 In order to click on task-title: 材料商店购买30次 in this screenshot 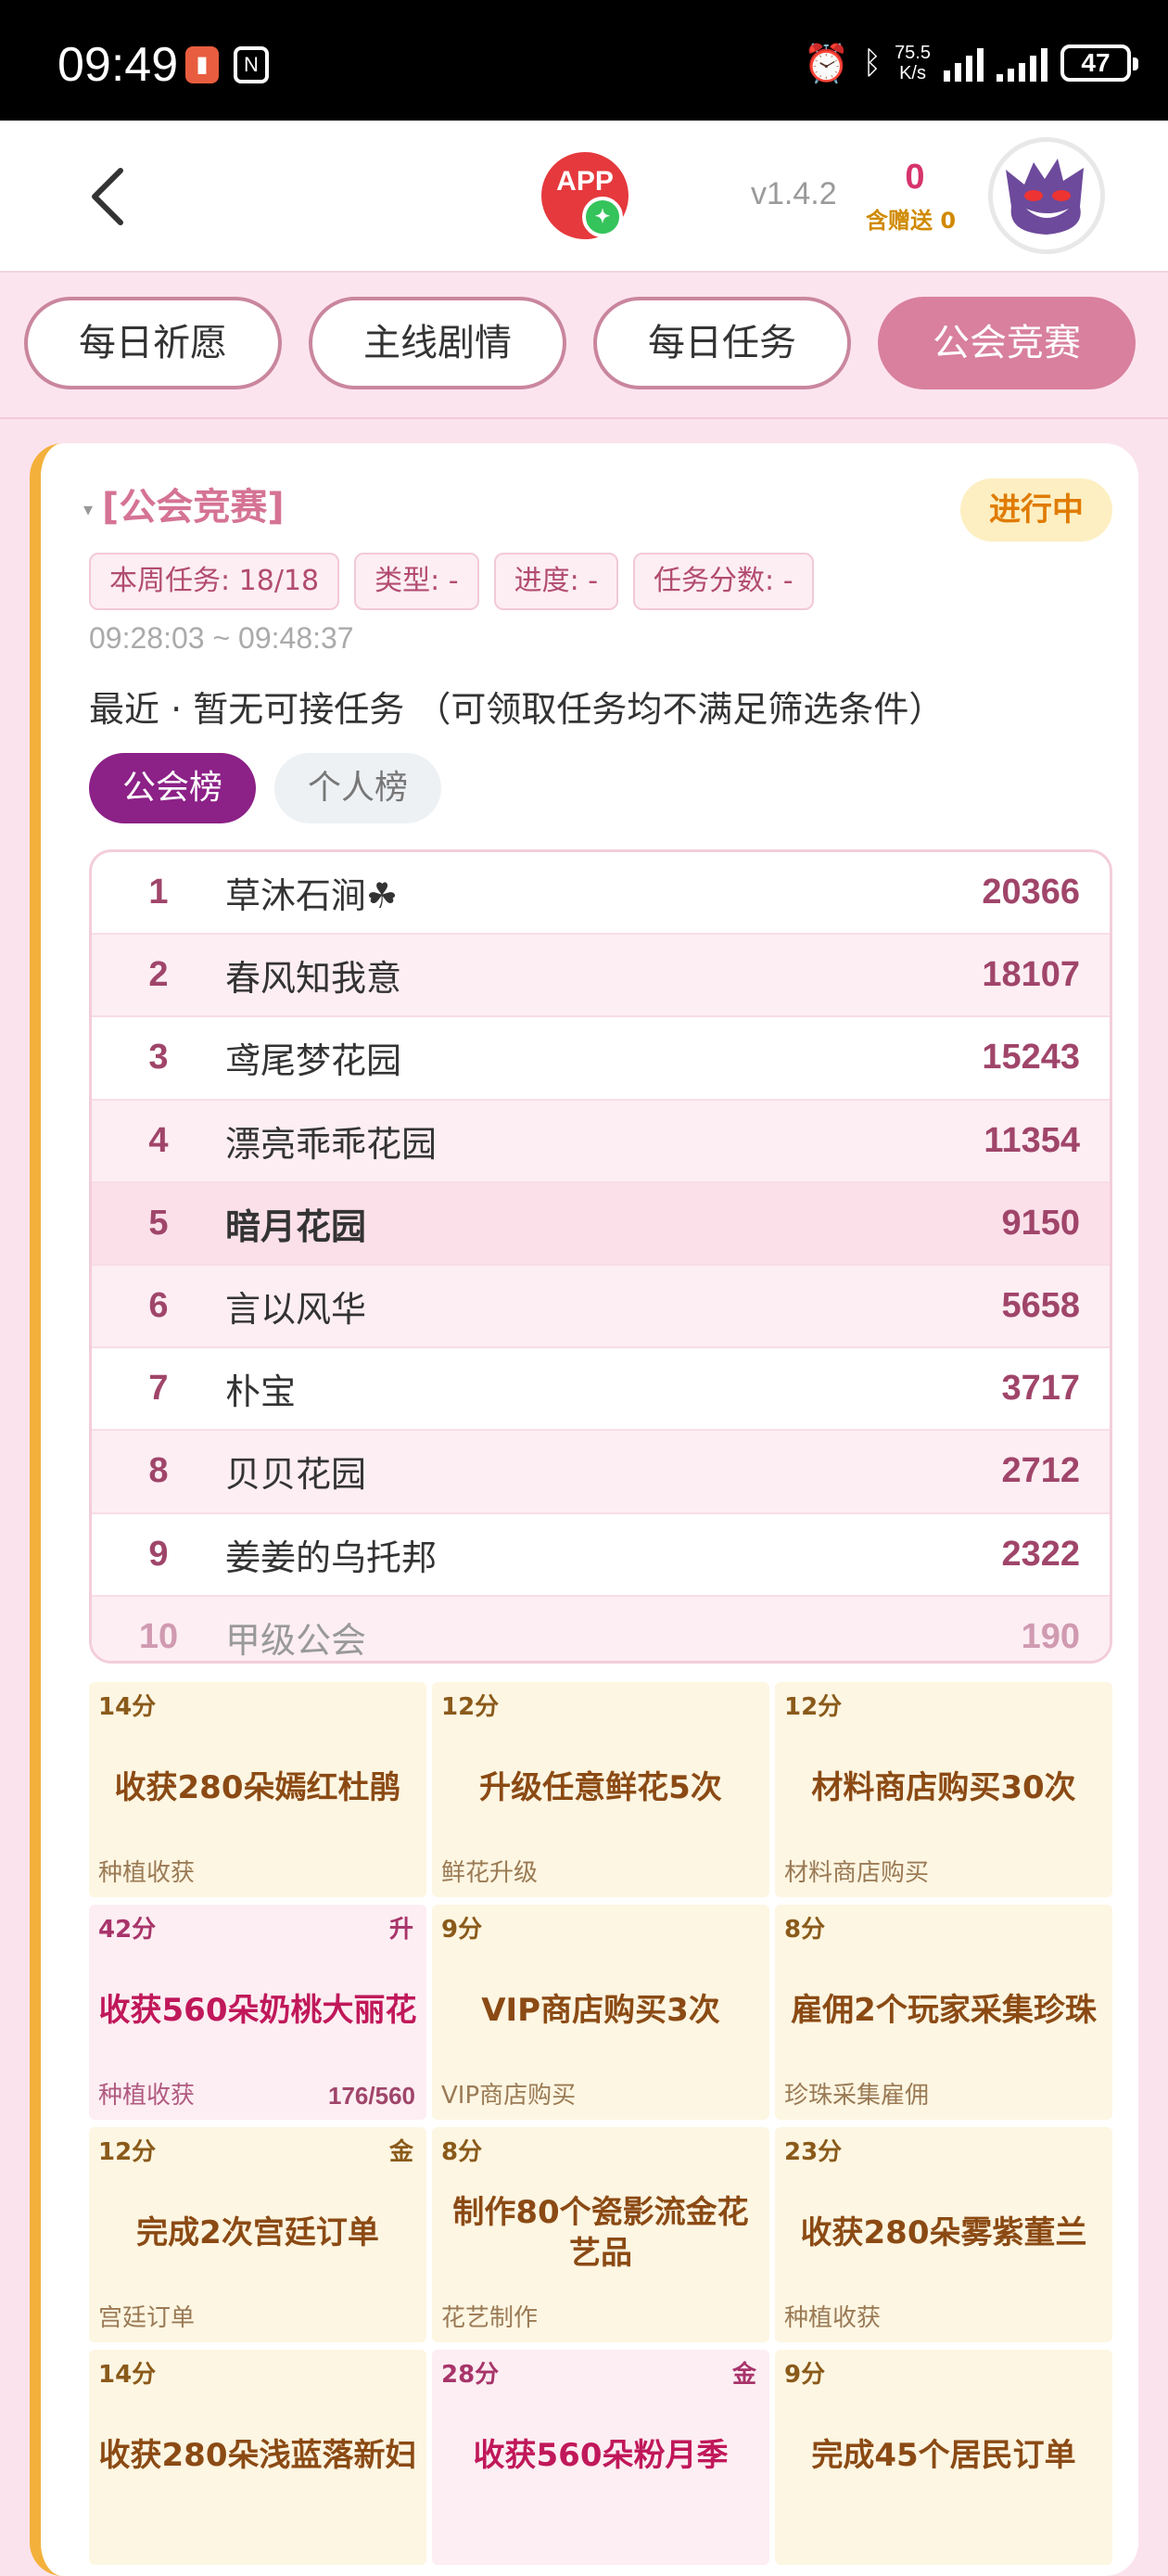, I will do `click(943, 1787)`.